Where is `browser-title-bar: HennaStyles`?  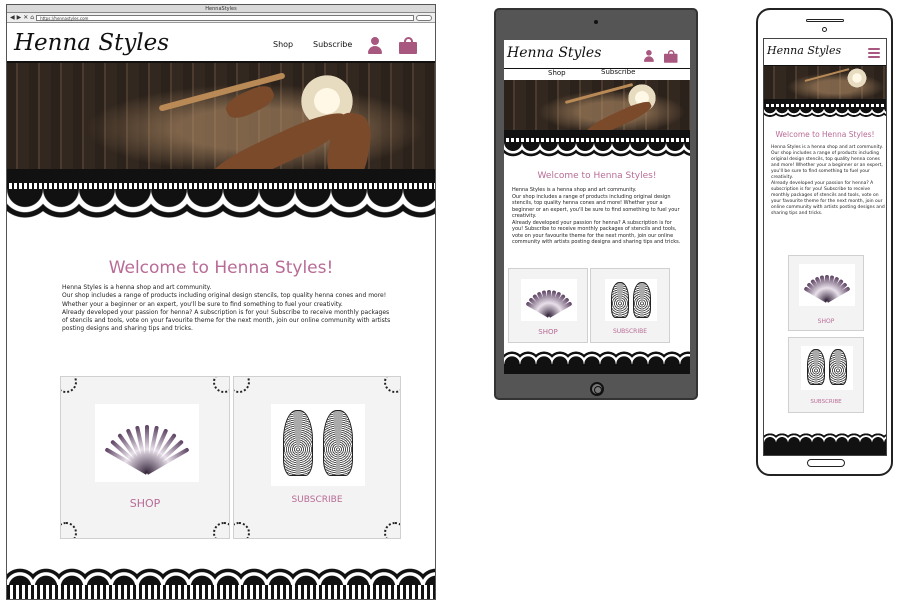
browser-title-bar: HennaStyles is located at coordinates (221, 9).